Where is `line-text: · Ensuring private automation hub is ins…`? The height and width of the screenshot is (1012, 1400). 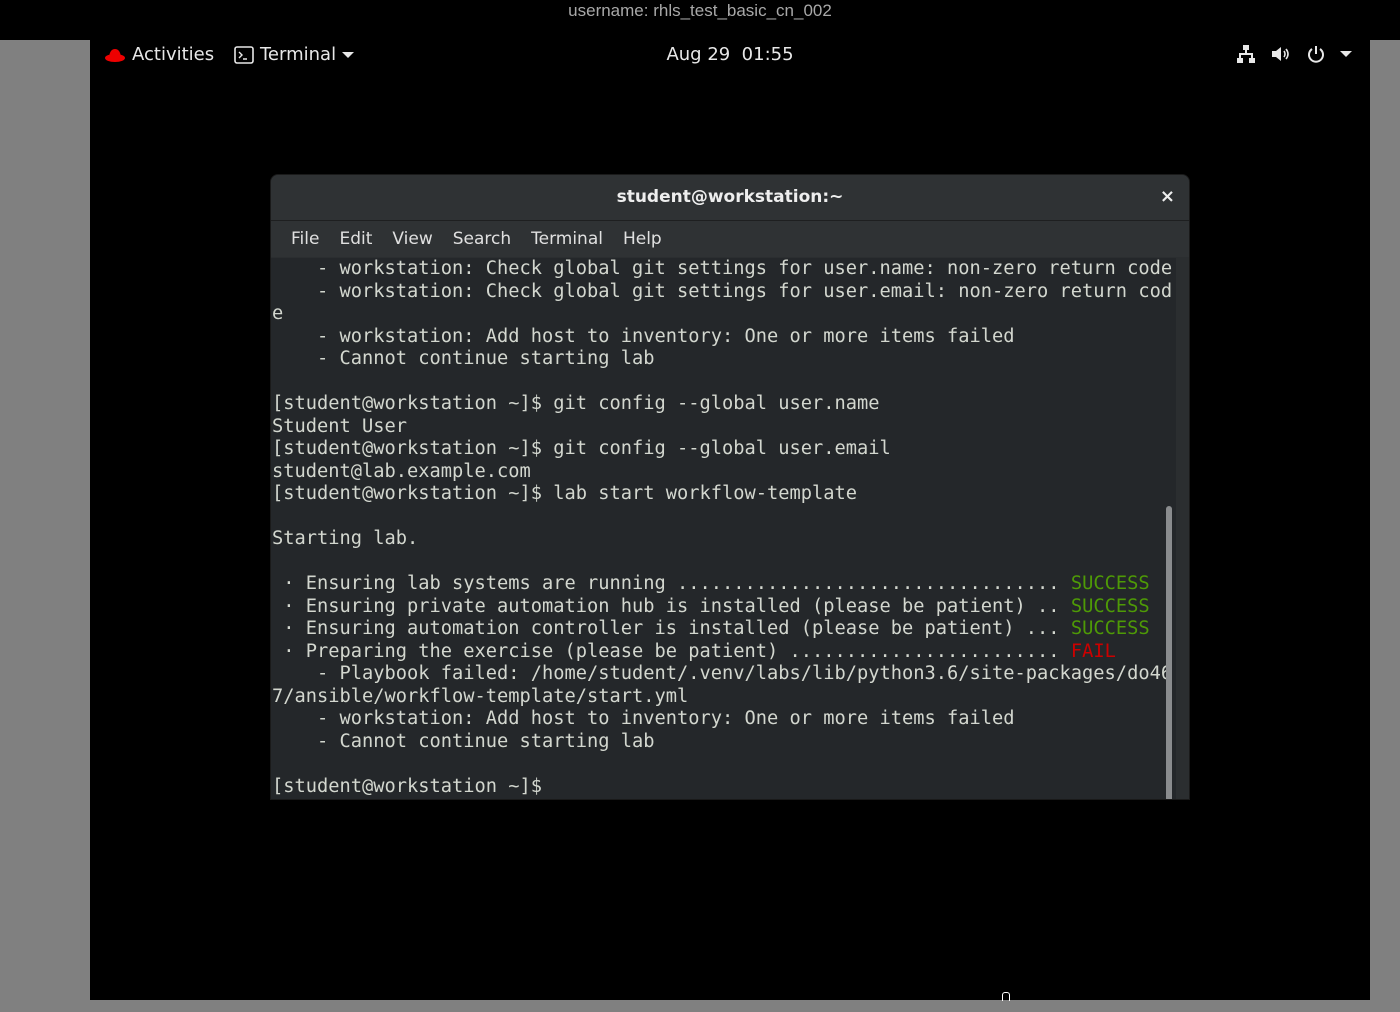 line-text: · Ensuring private automation hub is ins… is located at coordinates (671, 606).